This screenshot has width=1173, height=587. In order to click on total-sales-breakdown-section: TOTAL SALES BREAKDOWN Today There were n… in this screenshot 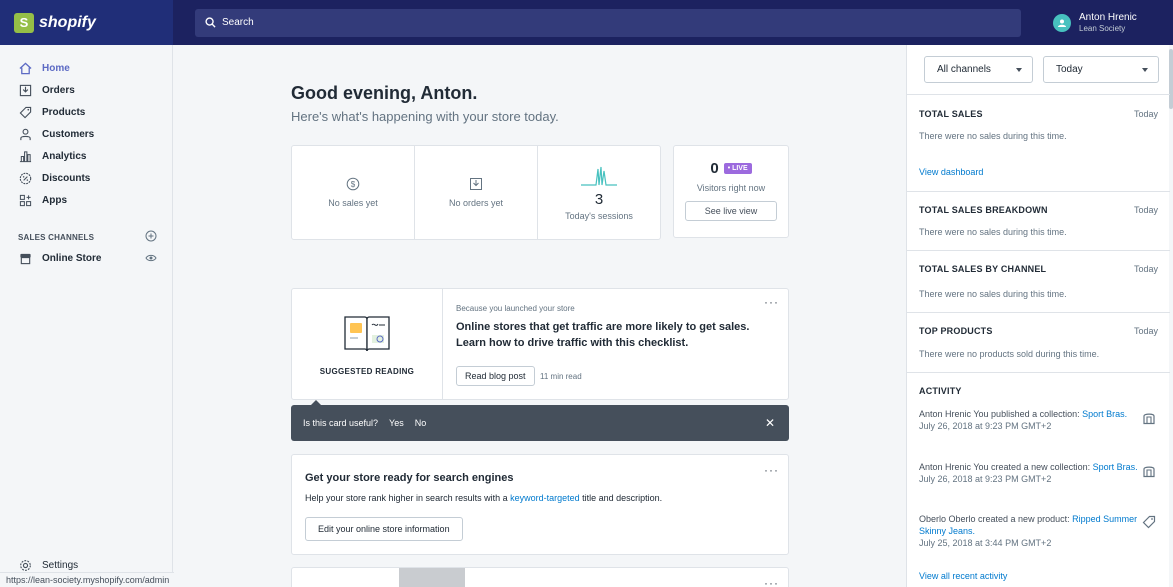, I will do `click(1038, 220)`.